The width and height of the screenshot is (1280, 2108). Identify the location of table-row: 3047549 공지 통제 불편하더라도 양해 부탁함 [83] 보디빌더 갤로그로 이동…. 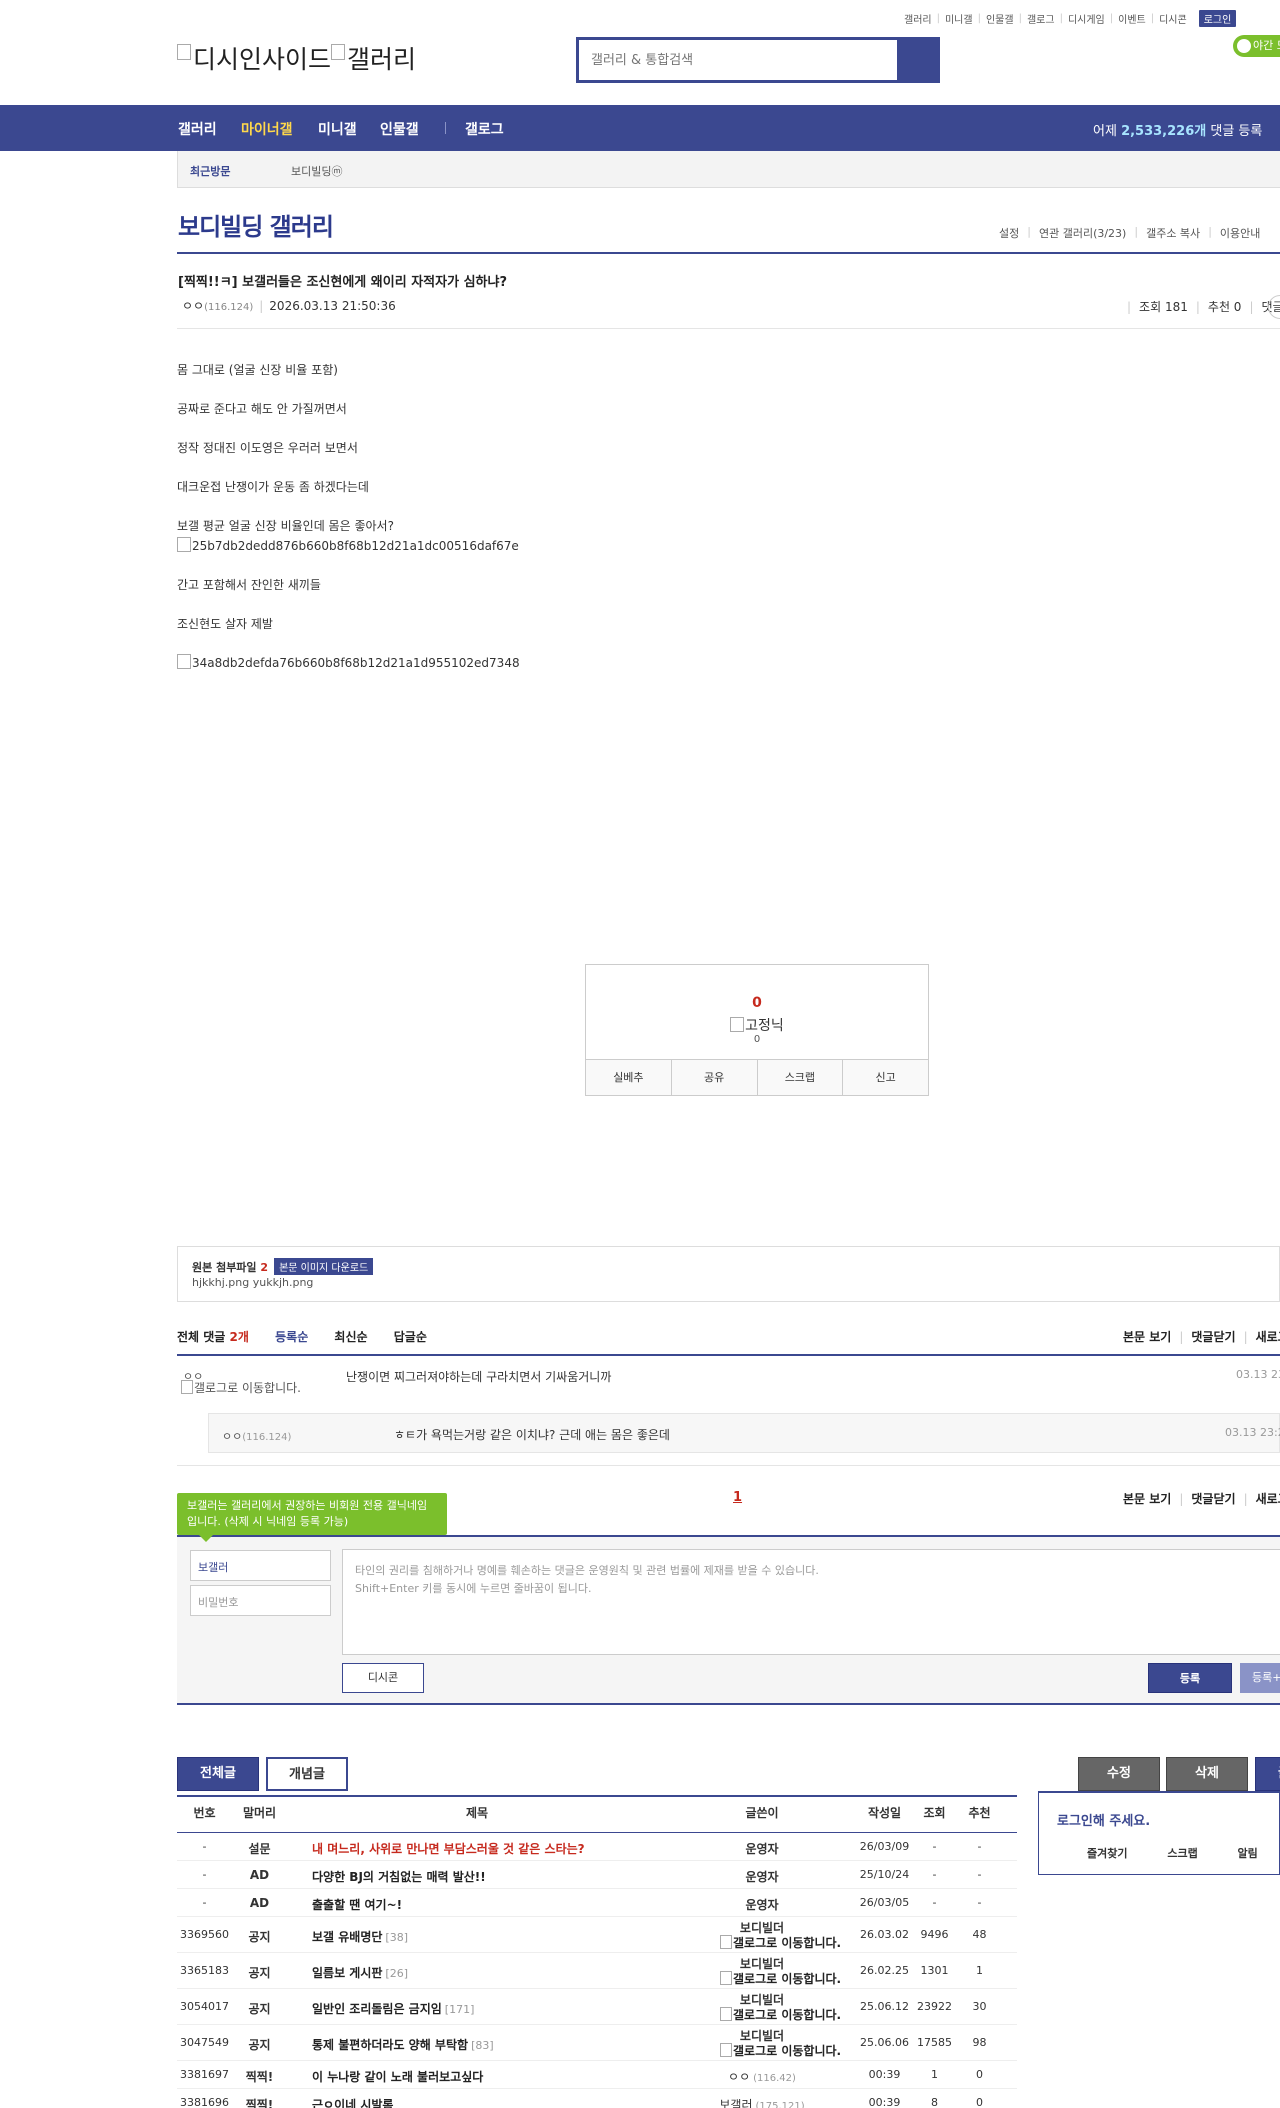
(597, 2043).